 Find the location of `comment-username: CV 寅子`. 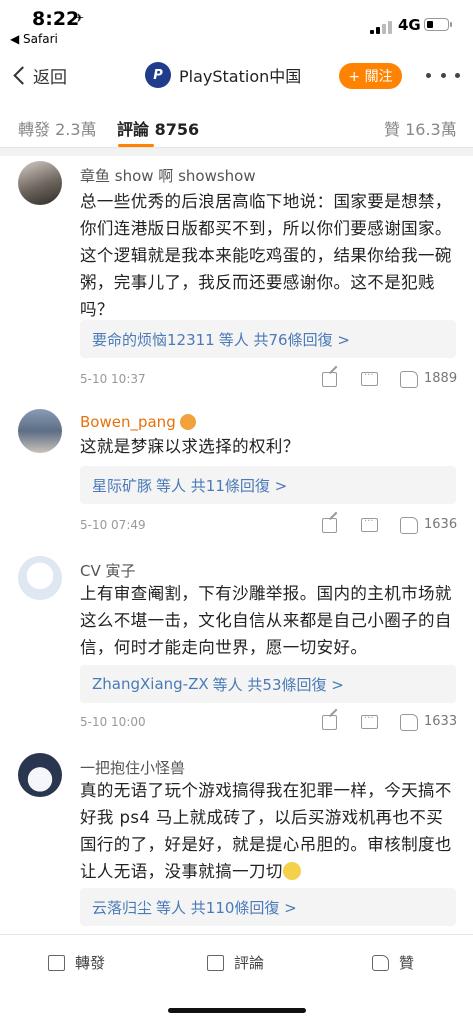

comment-username: CV 寅子 is located at coordinates (108, 570).